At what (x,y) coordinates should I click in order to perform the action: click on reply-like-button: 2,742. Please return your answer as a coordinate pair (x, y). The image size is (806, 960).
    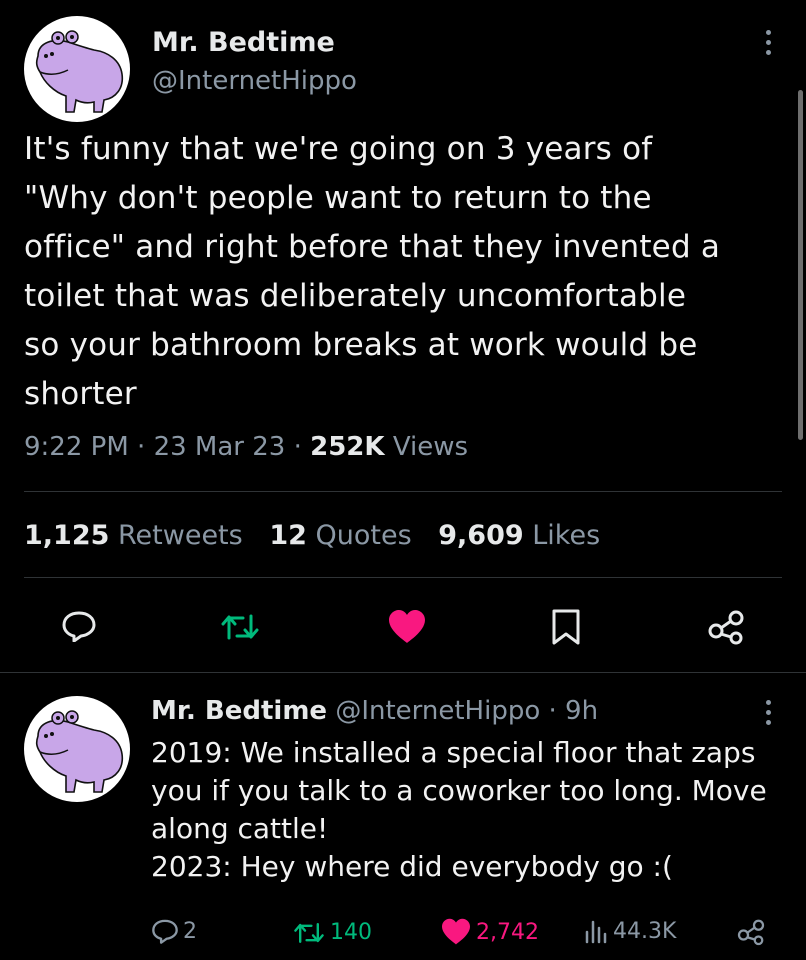
    Looking at the image, I should click on (489, 932).